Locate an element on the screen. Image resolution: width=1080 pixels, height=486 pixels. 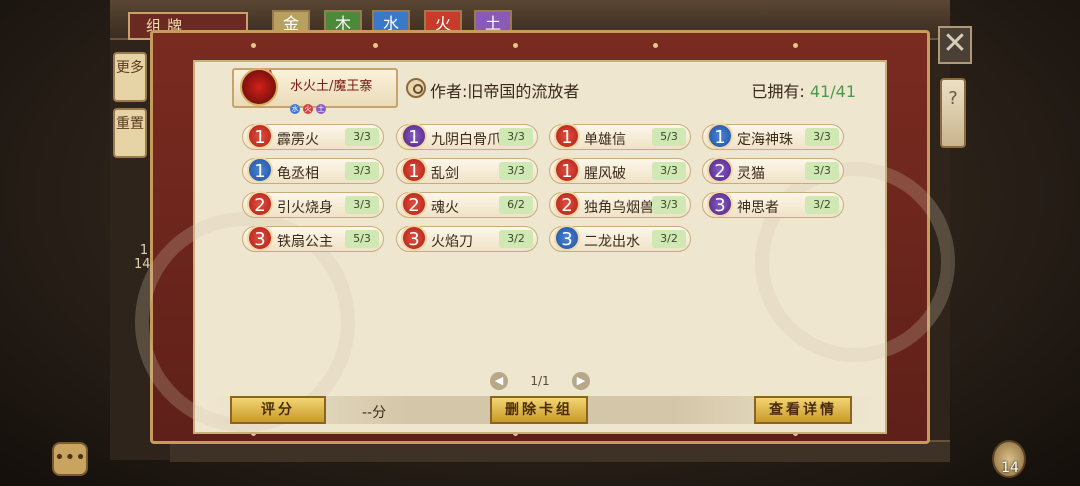
author-line: 作者:旧帝国的流放者 is located at coordinates (504, 90).